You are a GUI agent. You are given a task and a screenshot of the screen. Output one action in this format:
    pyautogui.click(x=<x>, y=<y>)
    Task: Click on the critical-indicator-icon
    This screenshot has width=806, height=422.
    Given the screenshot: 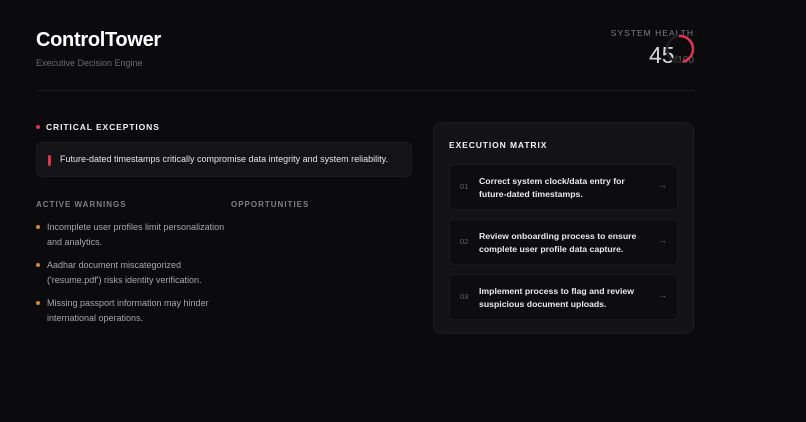 What is the action you would take?
    pyautogui.click(x=49, y=160)
    